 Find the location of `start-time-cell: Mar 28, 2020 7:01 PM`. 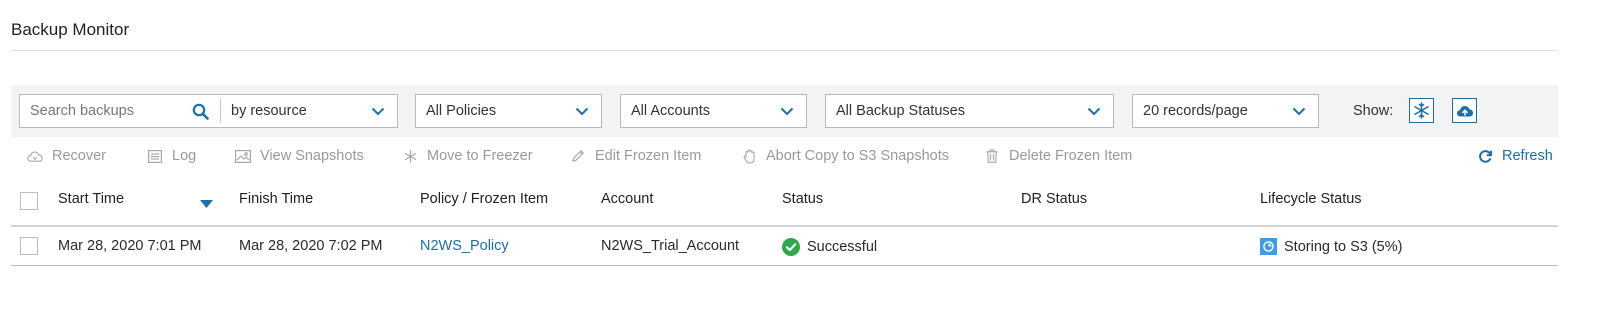

start-time-cell: Mar 28, 2020 7:01 PM is located at coordinates (130, 246).